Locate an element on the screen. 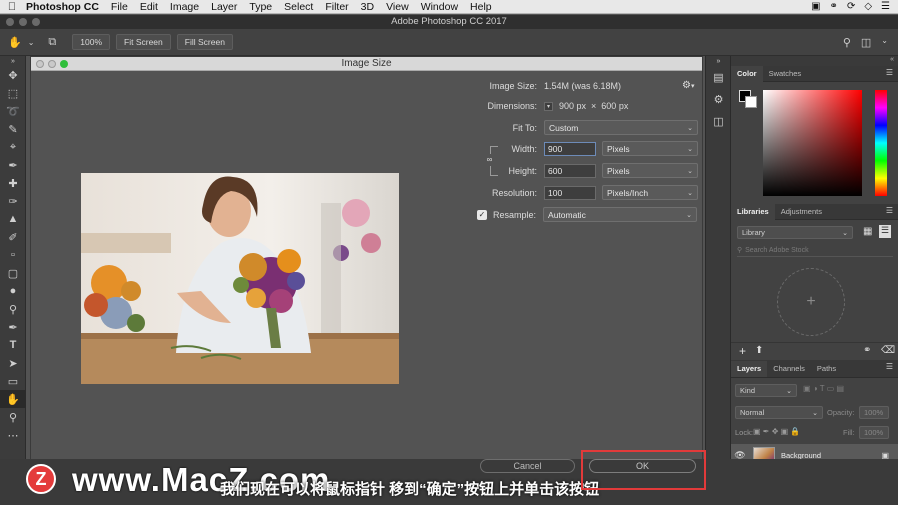  menu-image: Image is located at coordinates (184, 7).